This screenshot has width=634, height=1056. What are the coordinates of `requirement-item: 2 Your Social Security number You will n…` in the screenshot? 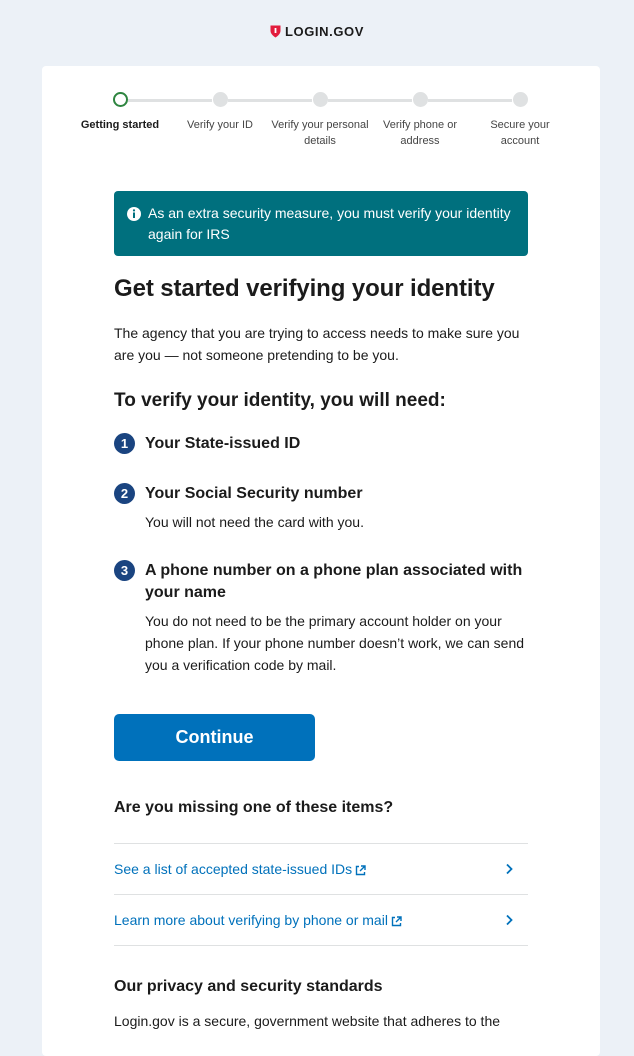 It's located at (321, 508).